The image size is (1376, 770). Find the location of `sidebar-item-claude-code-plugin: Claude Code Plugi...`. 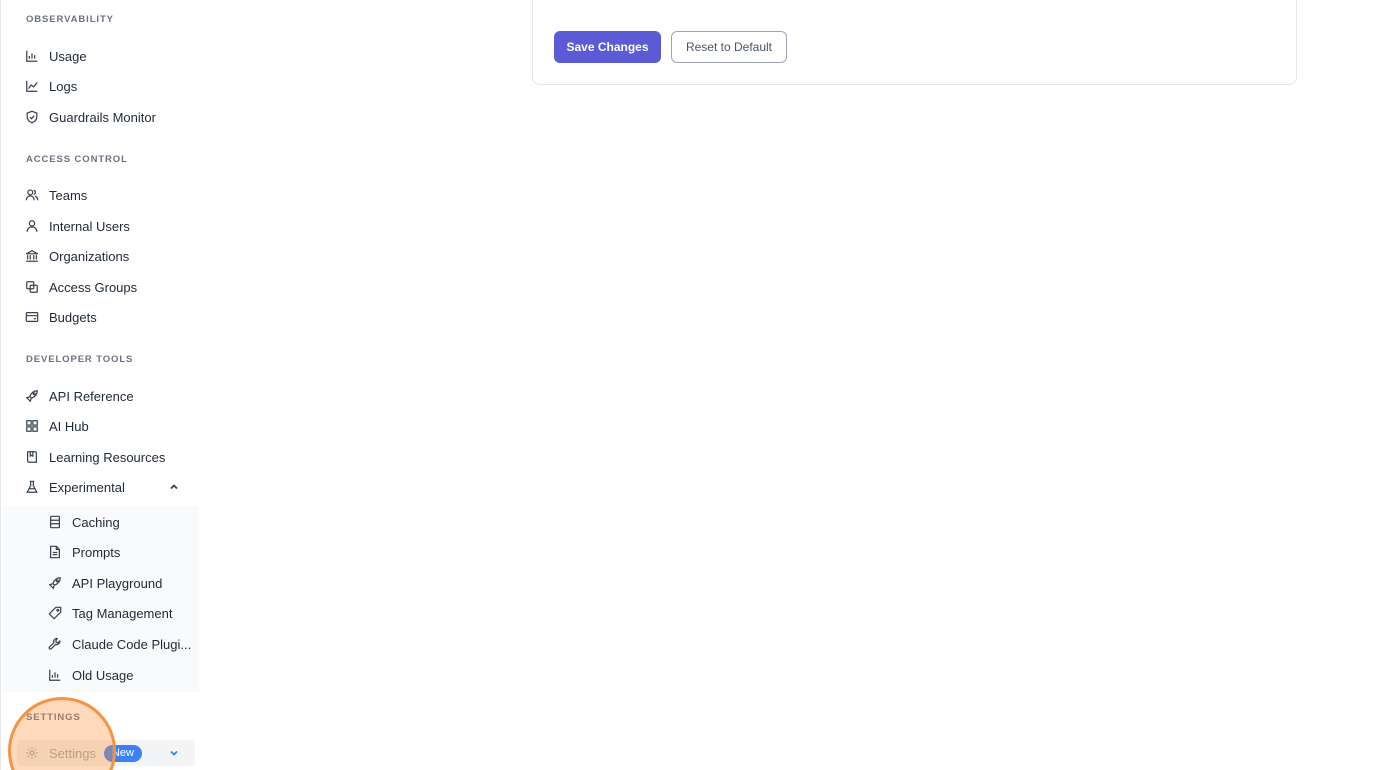

sidebar-item-claude-code-plugin: Claude Code Plugi... is located at coordinates (100, 644).